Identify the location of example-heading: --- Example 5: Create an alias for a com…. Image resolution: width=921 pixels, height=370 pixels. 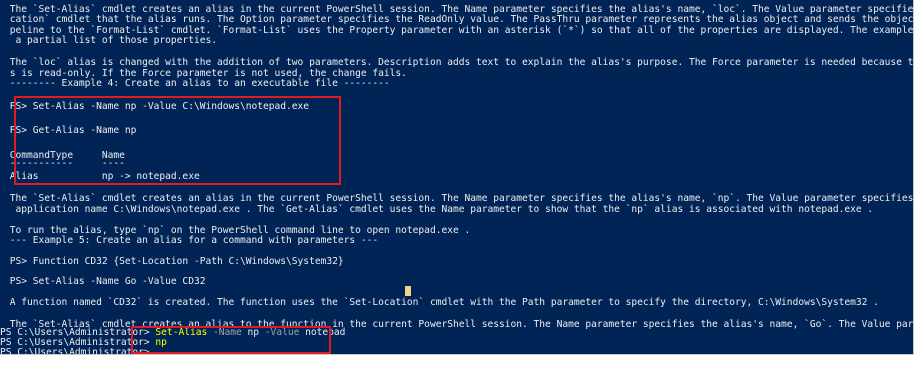
(191, 240).